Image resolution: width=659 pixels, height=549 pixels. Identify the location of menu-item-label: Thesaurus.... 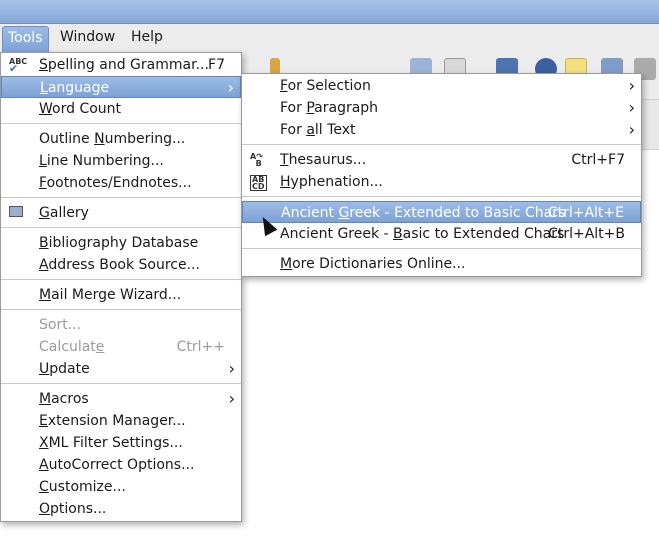
(323, 160).